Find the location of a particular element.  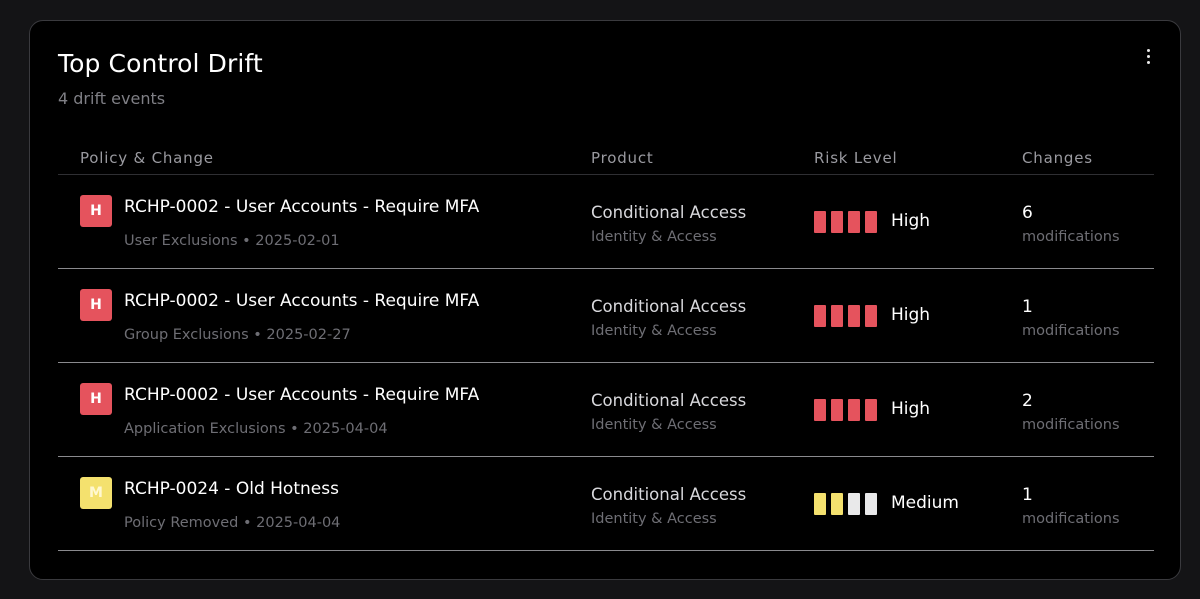

column-header-changes: Changes is located at coordinates (1057, 158).